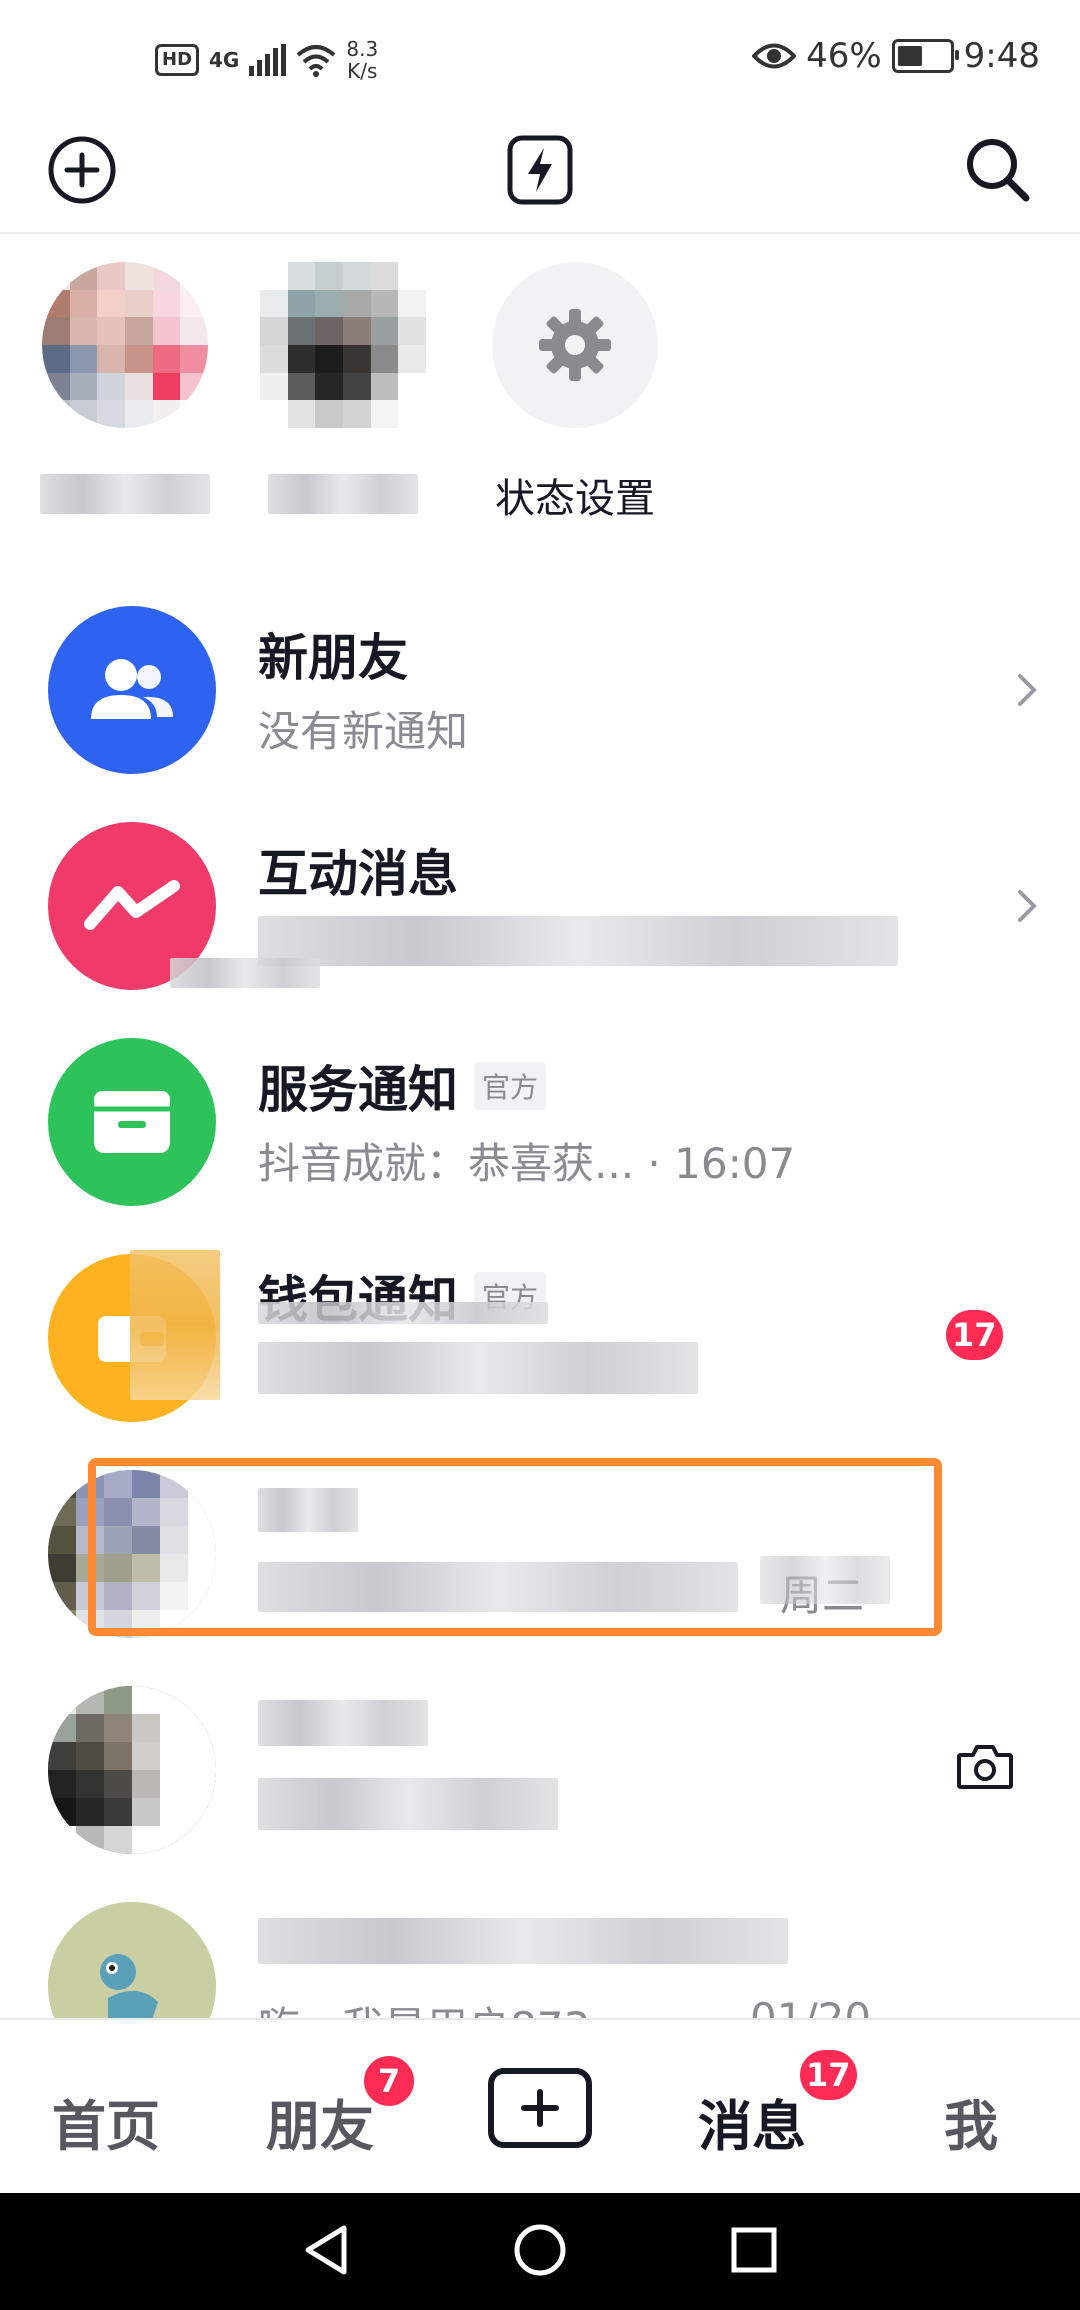  I want to click on hd-indicator: HD, so click(177, 60).